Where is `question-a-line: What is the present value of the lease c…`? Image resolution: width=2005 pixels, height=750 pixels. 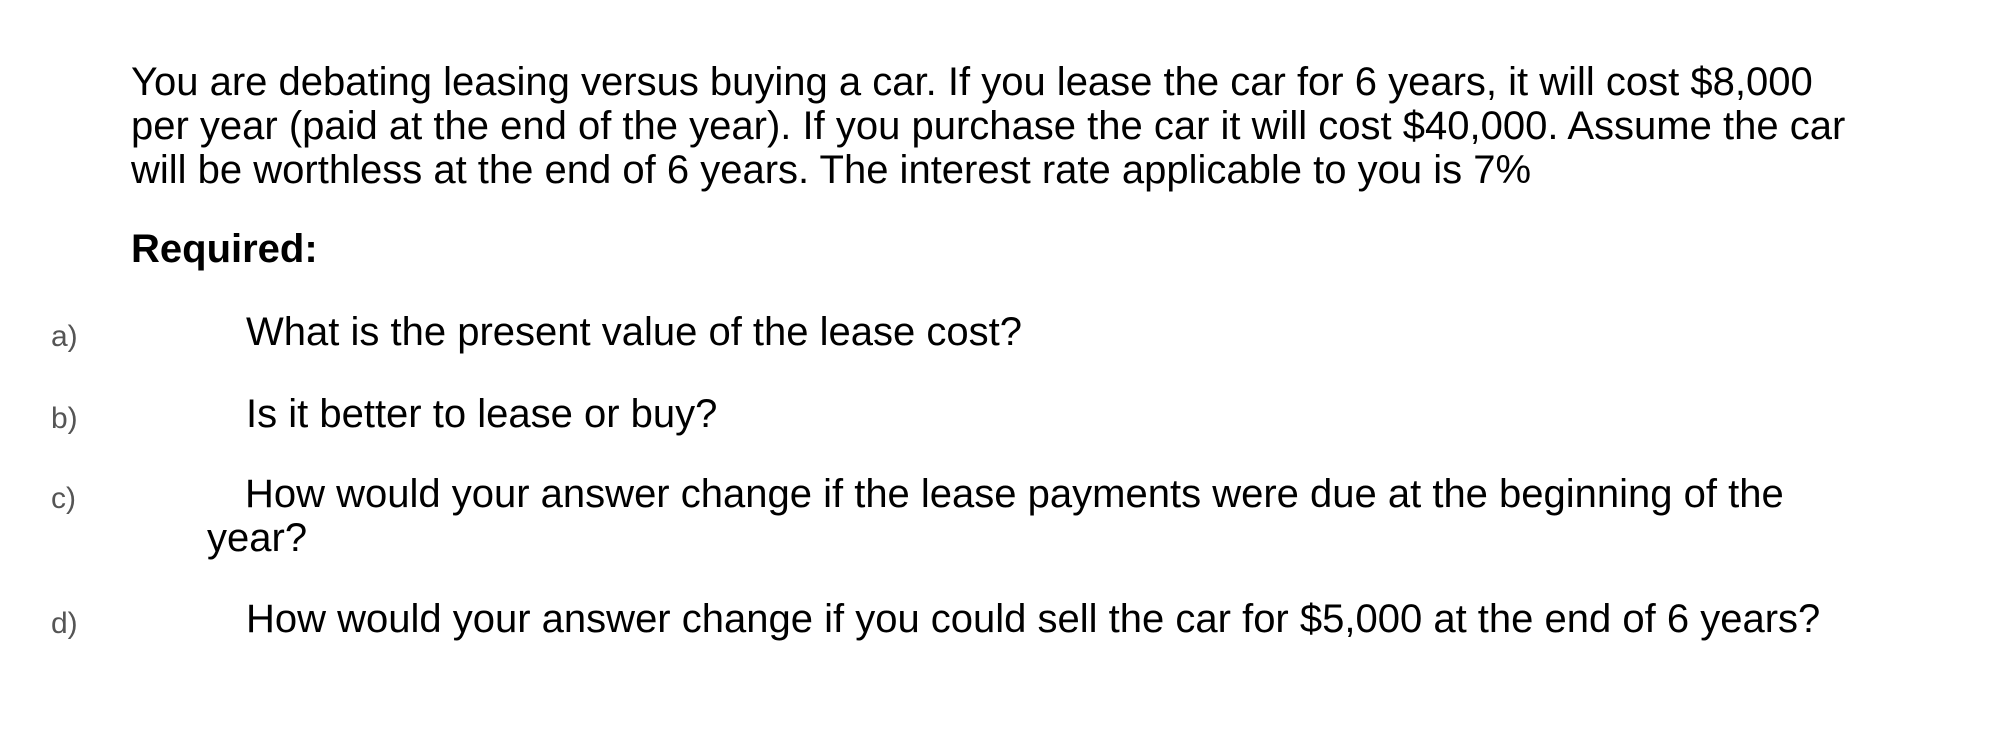
question-a-line: What is the present value of the lease c… is located at coordinates (634, 332).